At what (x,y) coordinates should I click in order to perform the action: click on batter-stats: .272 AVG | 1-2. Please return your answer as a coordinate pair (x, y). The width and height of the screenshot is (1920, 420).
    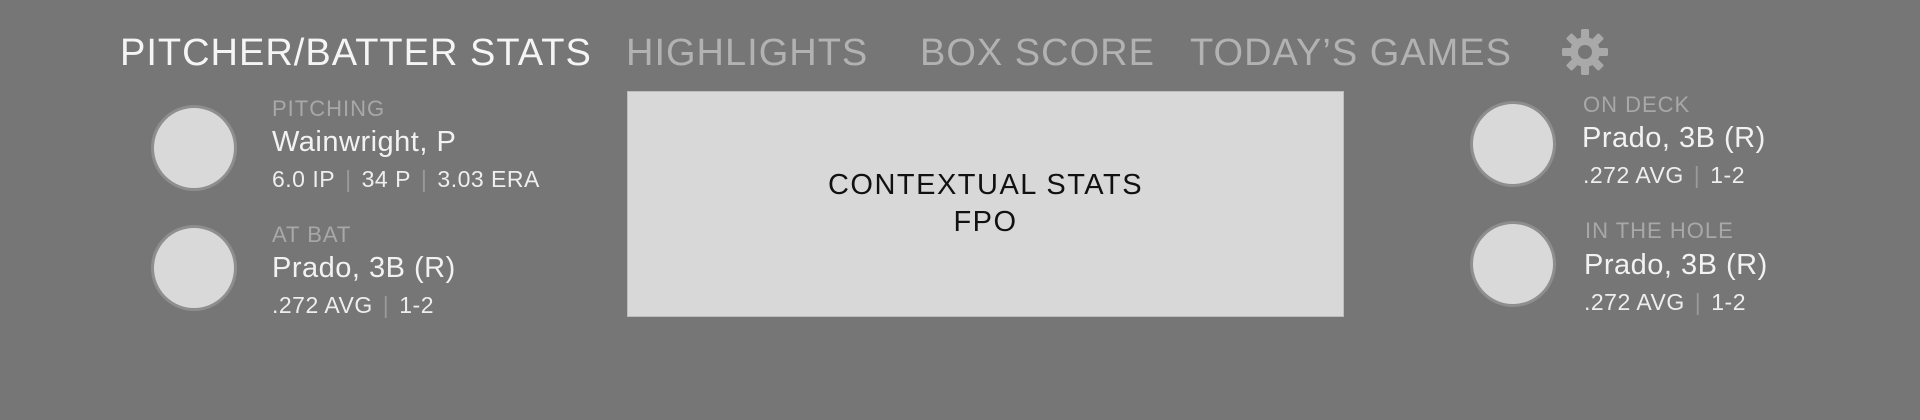
    Looking at the image, I should click on (353, 305).